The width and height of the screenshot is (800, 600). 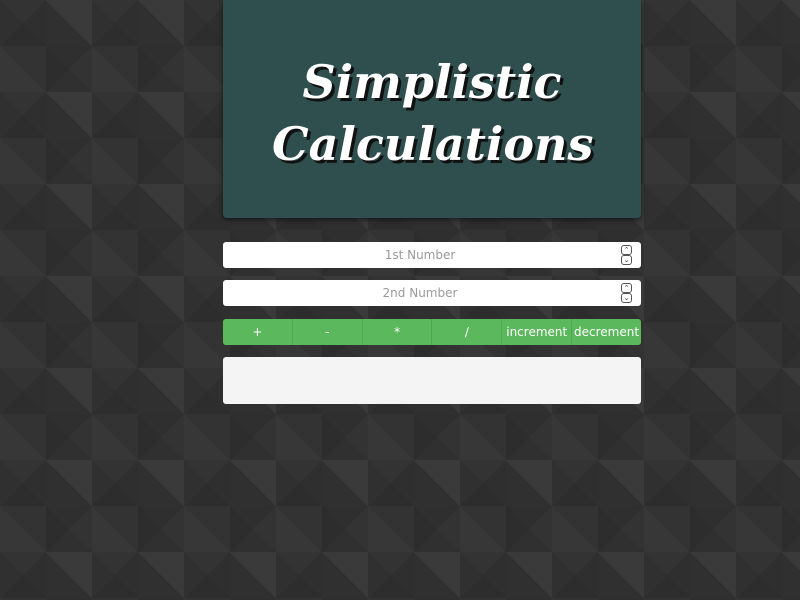 I want to click on second-number-spinner: ⌃ ⌄, so click(x=626, y=293).